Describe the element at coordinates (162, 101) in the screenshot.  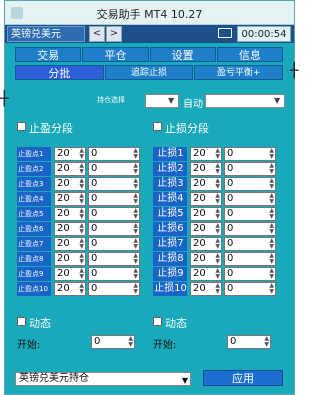
I see `position-filter-select: ▼` at that location.